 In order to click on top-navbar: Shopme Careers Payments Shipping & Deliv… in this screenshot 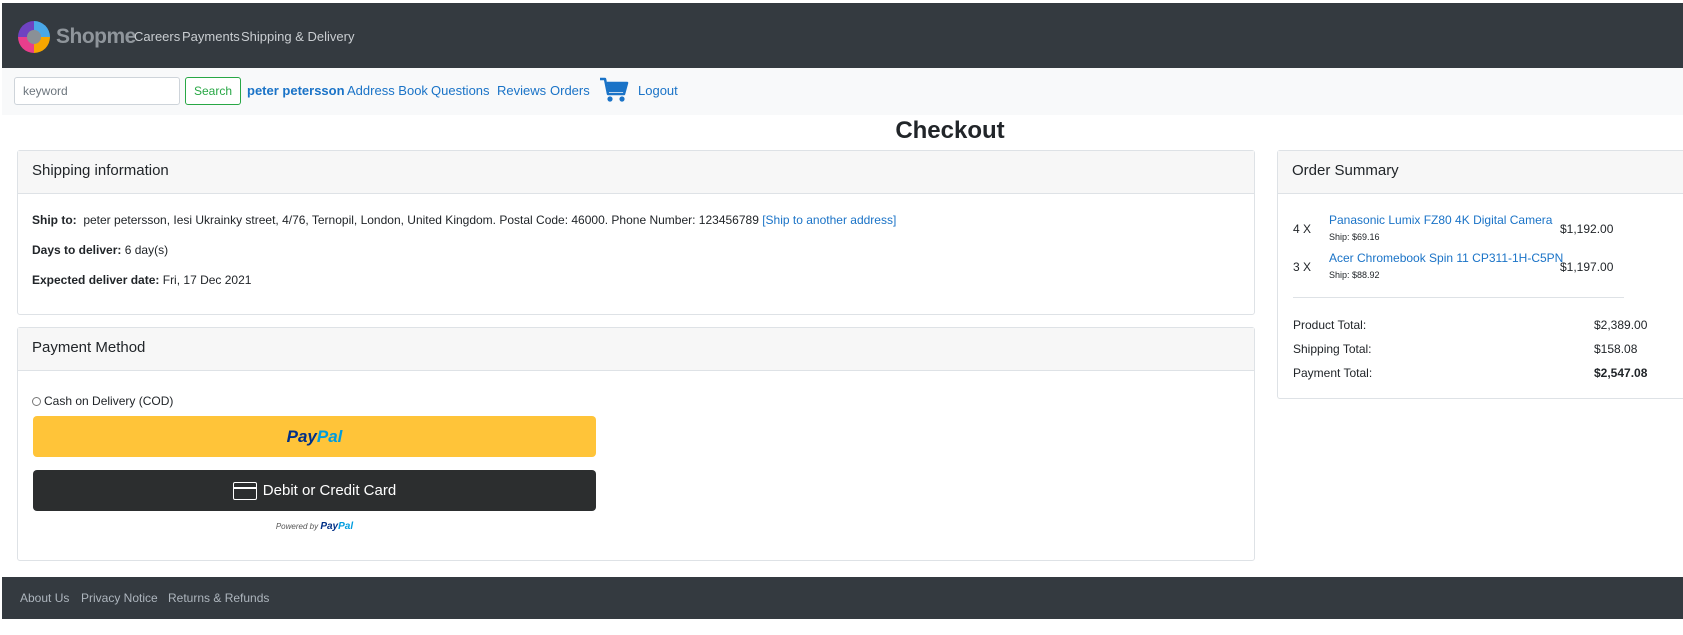, I will do `click(842, 35)`.